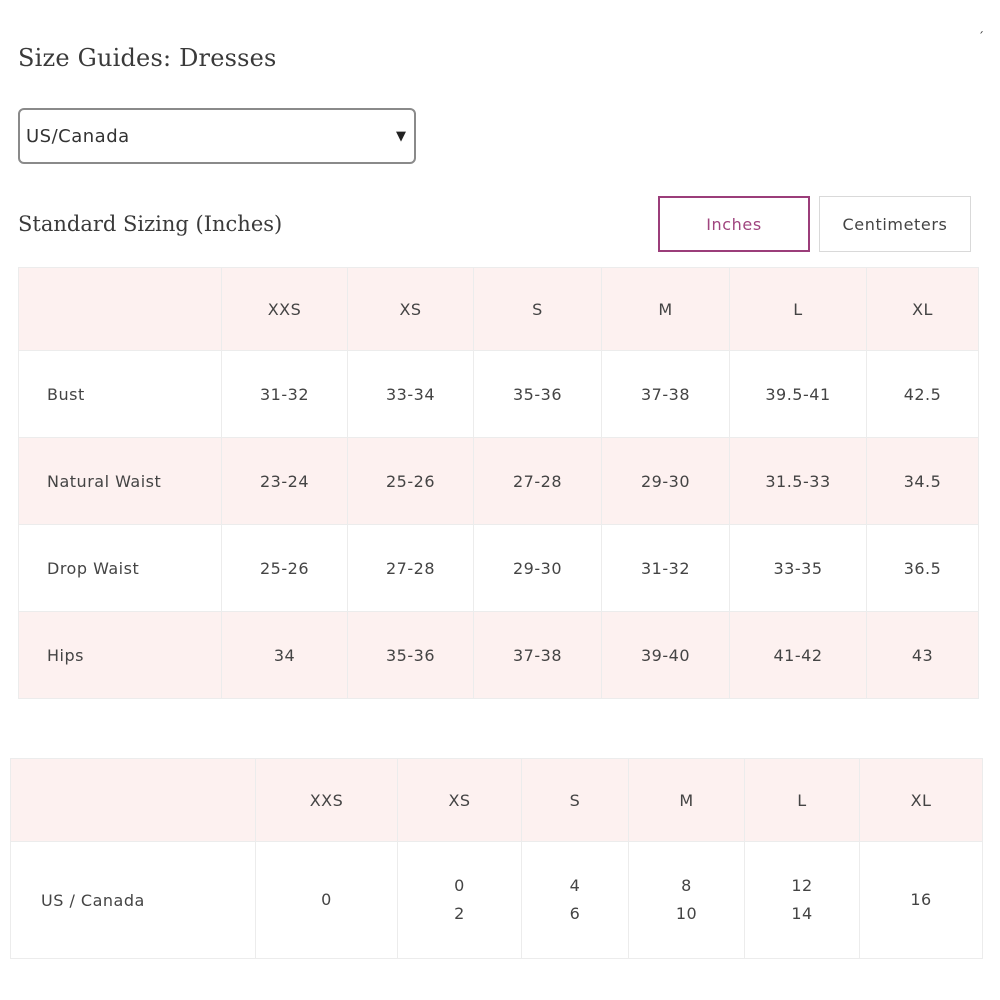 This screenshot has height=1000, width=1000. Describe the element at coordinates (686, 913) in the screenshot. I see `size-value: 10` at that location.